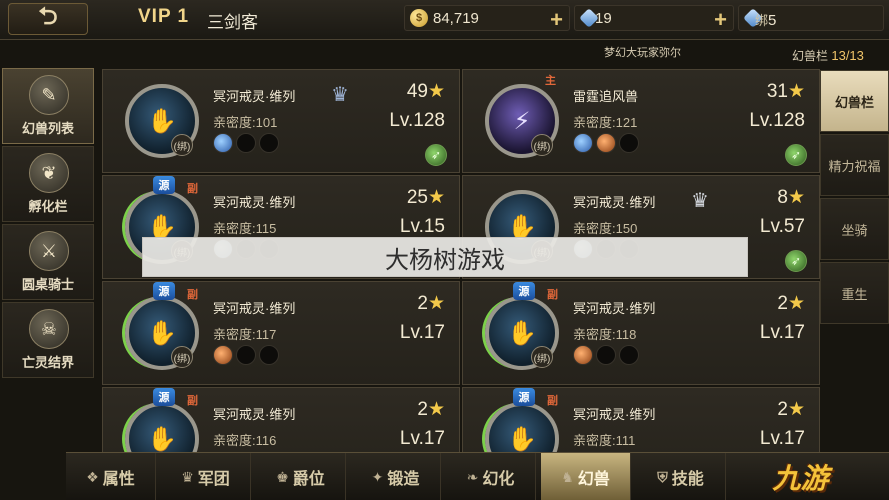  Describe the element at coordinates (266, 122) in the screenshot. I see `intimacy-value: 101` at that location.